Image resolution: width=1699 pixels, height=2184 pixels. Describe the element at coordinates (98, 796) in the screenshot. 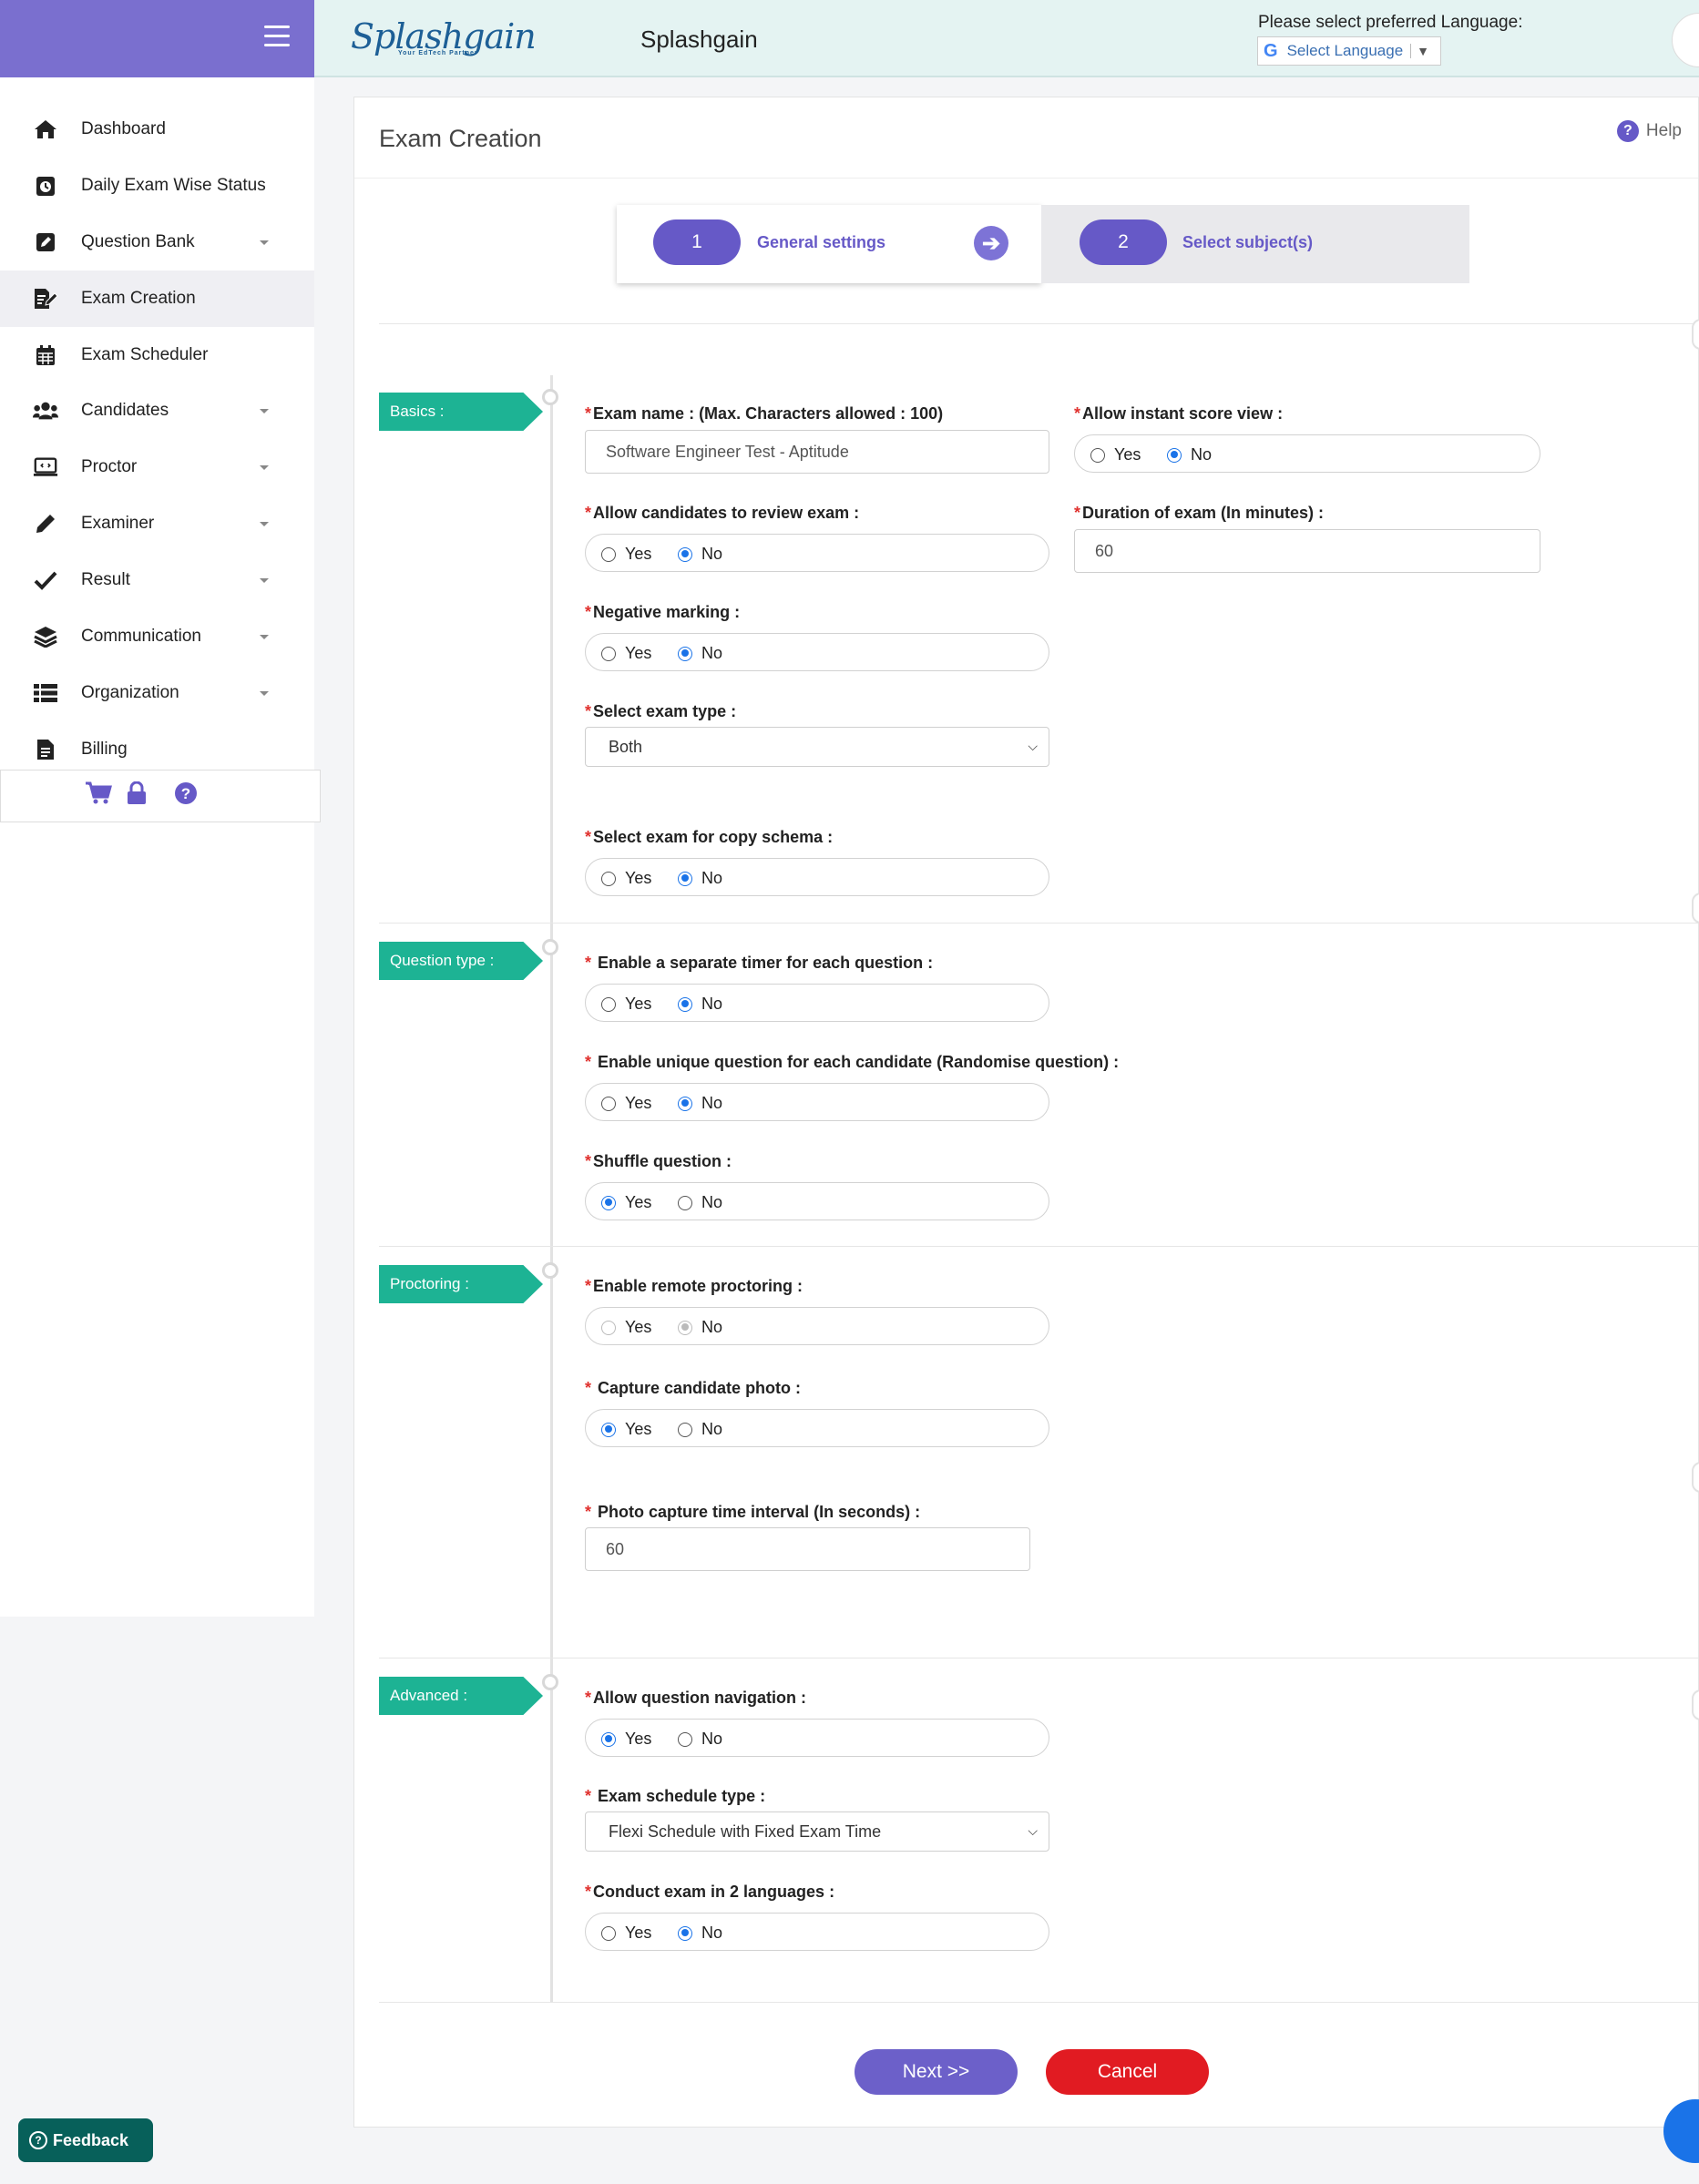

I see `cart-icon` at that location.